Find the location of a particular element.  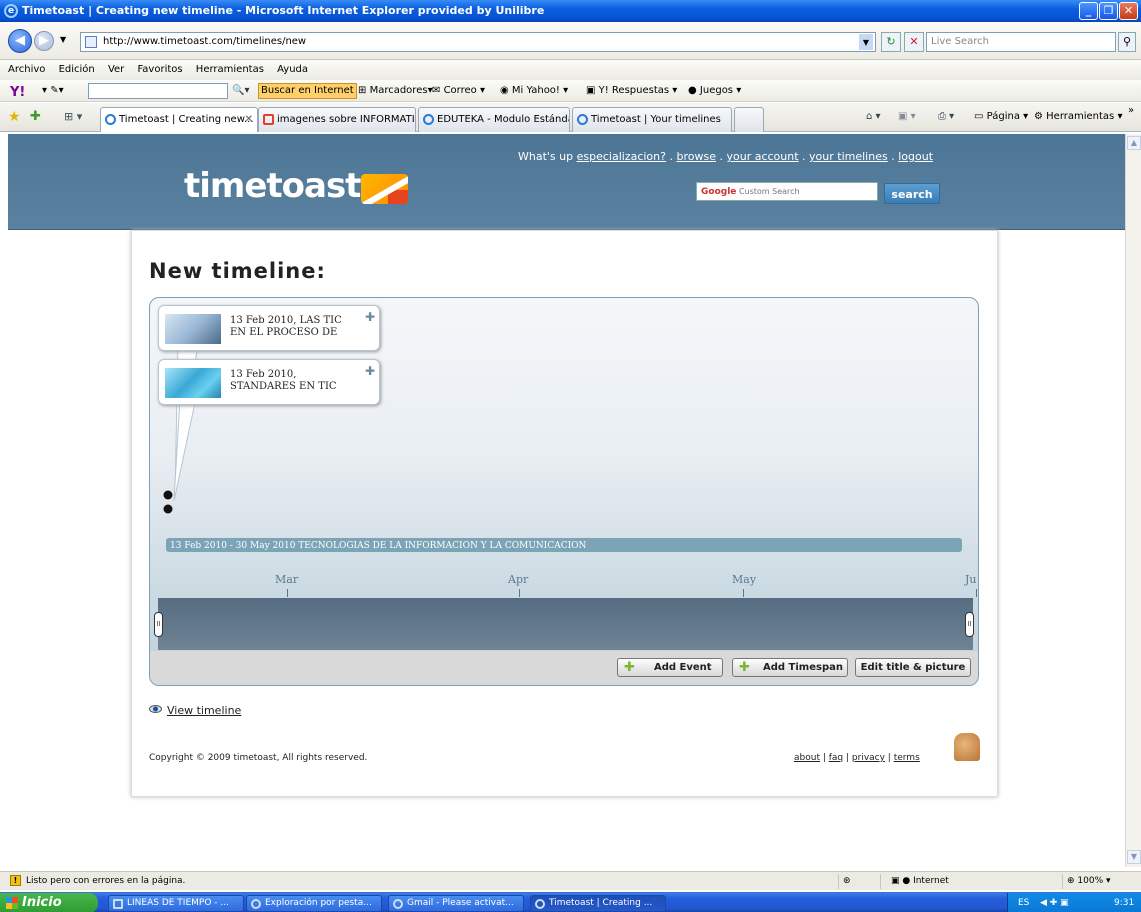

start-button: Inicio is located at coordinates (49, 902).